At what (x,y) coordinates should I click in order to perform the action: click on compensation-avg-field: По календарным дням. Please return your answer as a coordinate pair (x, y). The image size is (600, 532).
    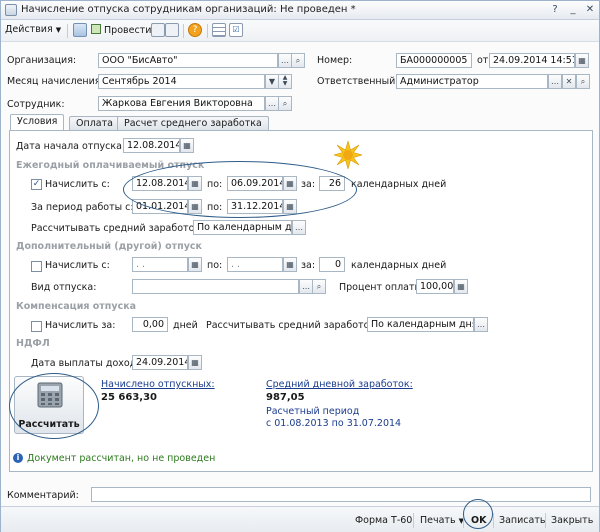
    Looking at the image, I should click on (420, 324).